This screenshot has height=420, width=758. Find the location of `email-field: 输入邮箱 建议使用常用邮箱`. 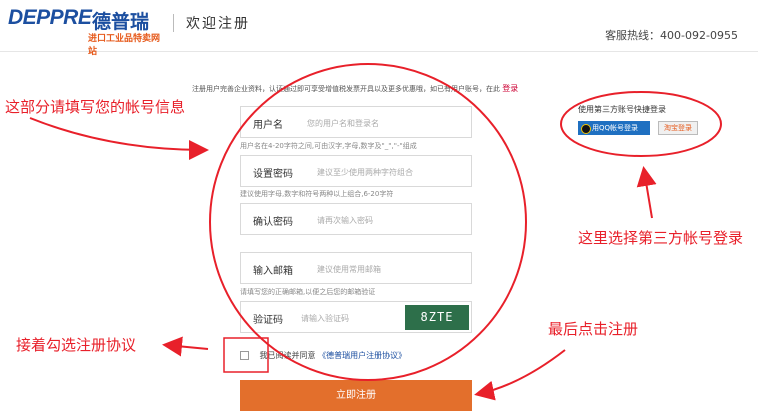

email-field: 输入邮箱 建议使用常用邮箱 is located at coordinates (356, 268).